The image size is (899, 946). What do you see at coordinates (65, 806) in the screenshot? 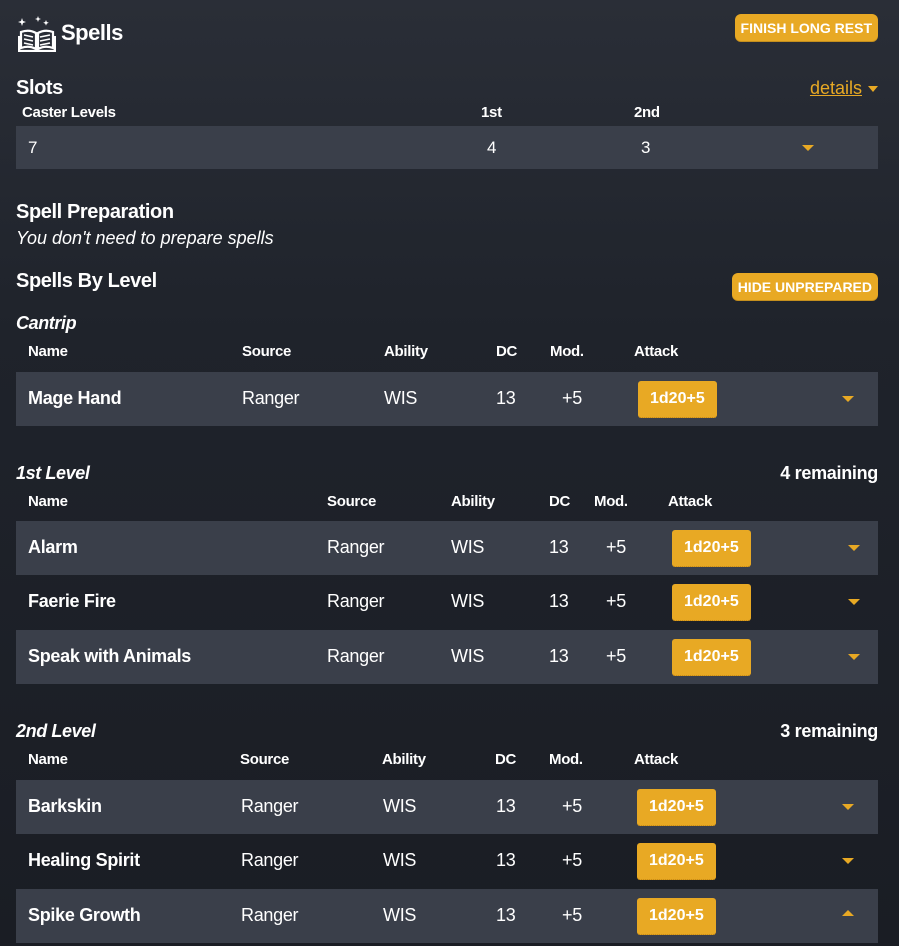
I see `spell-name: Barkskin` at bounding box center [65, 806].